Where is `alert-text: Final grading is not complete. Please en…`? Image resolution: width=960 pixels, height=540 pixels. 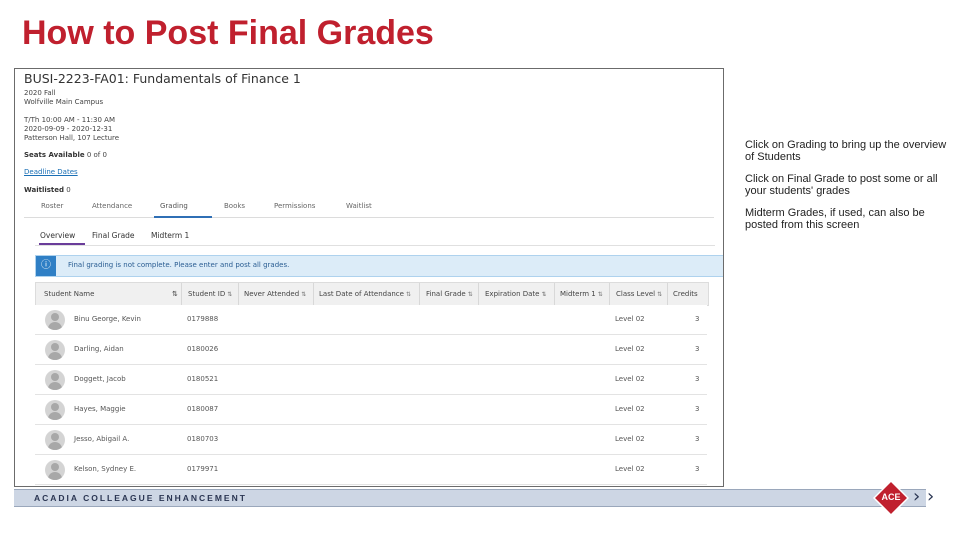
alert-text: Final grading is not complete. Please en… is located at coordinates (179, 265).